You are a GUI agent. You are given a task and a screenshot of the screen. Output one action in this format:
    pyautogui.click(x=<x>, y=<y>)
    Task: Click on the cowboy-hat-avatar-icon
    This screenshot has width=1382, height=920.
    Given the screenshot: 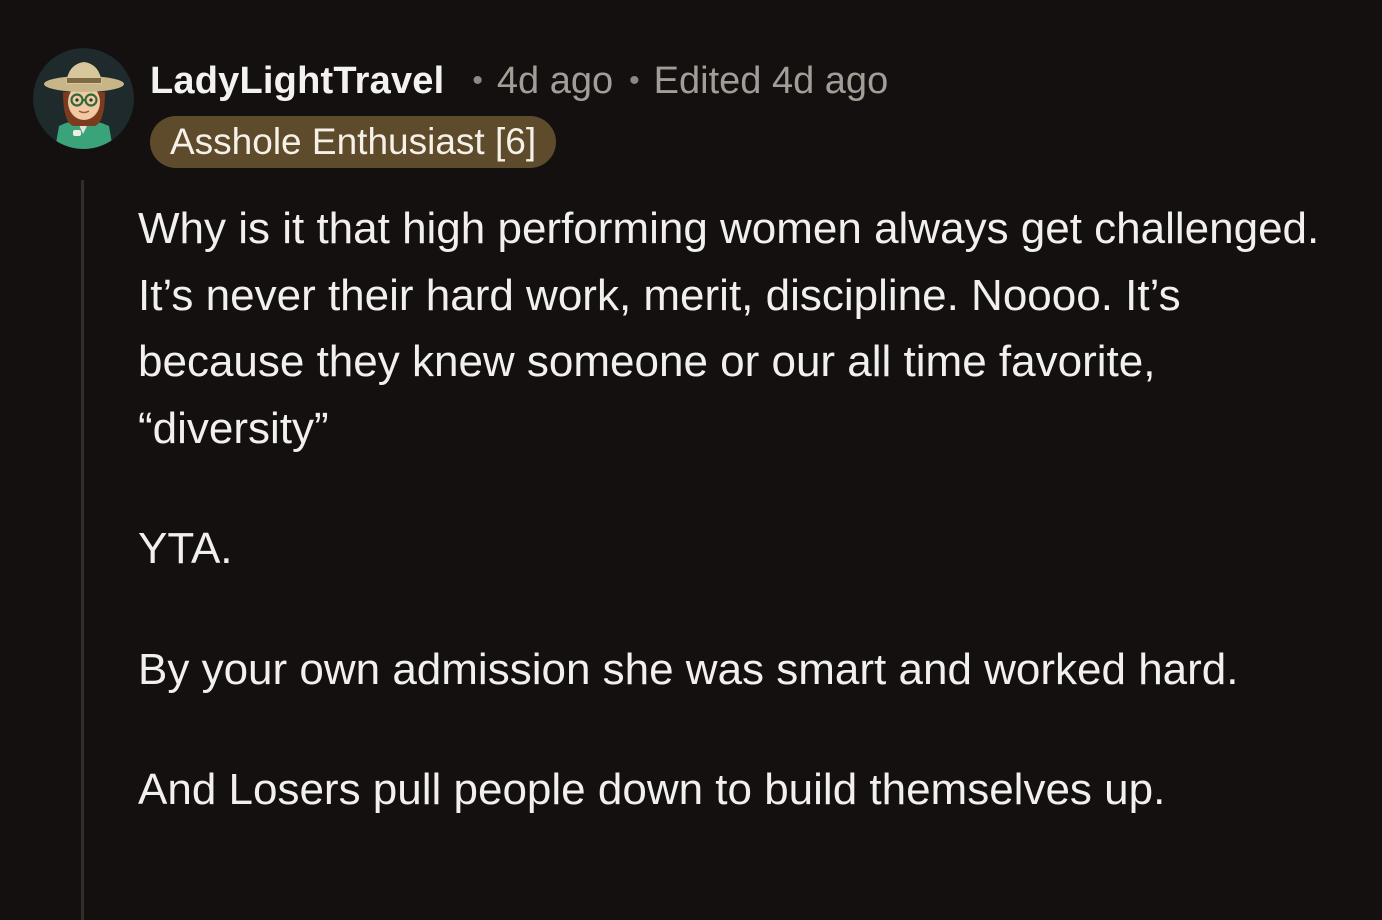 What is the action you would take?
    pyautogui.click(x=83, y=98)
    